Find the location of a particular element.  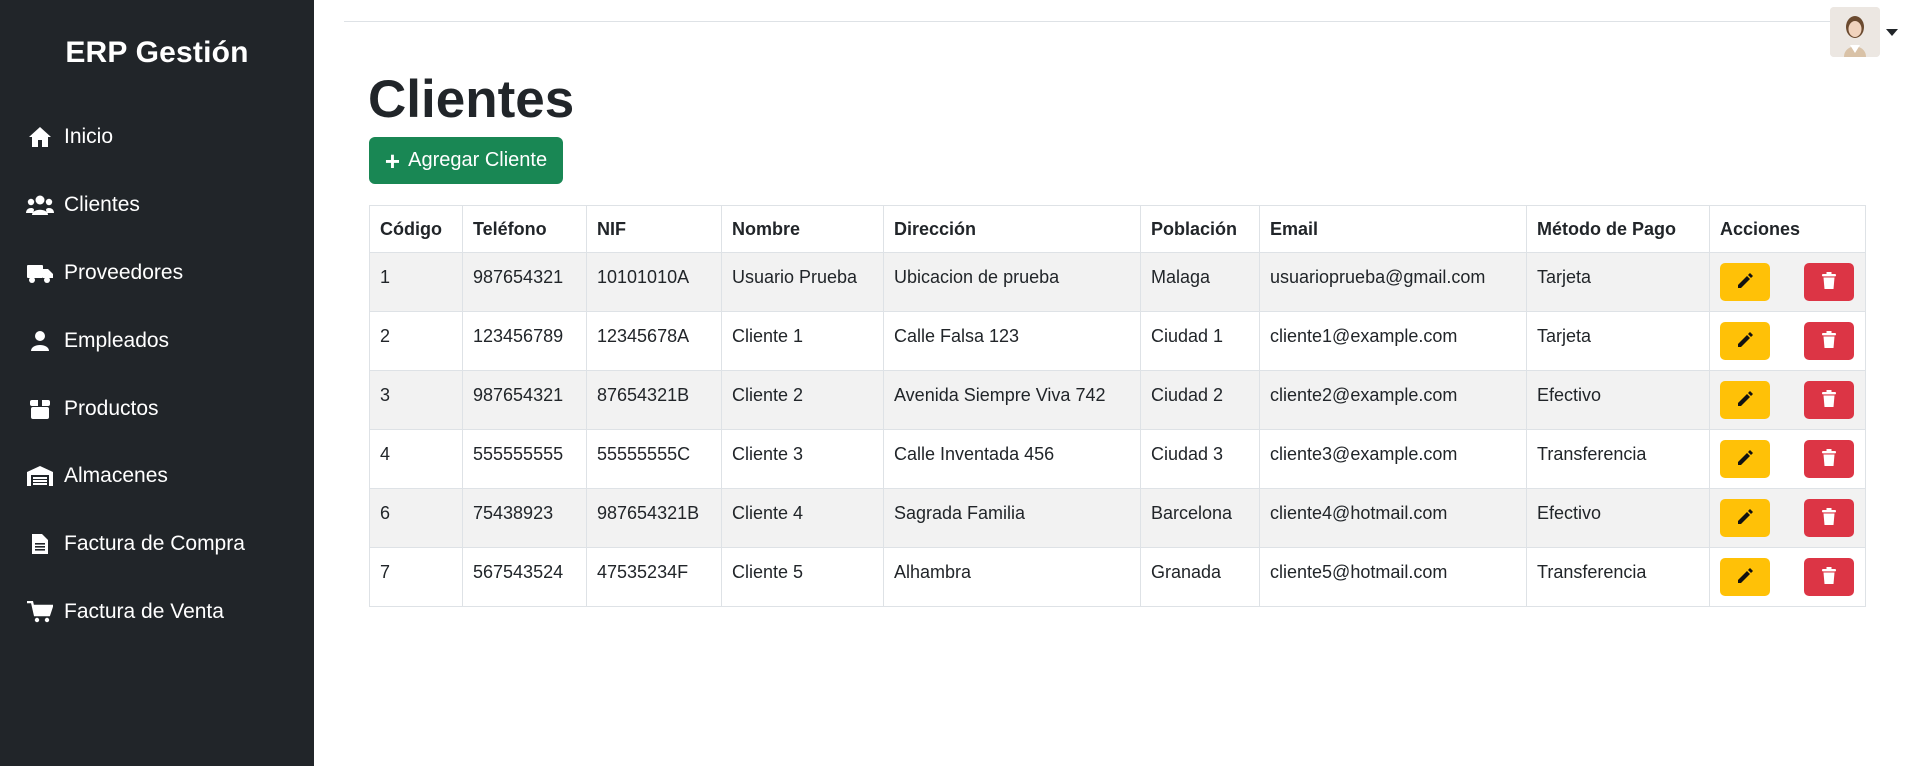

sidebar-item-label: Factura de Venta is located at coordinates (144, 611).